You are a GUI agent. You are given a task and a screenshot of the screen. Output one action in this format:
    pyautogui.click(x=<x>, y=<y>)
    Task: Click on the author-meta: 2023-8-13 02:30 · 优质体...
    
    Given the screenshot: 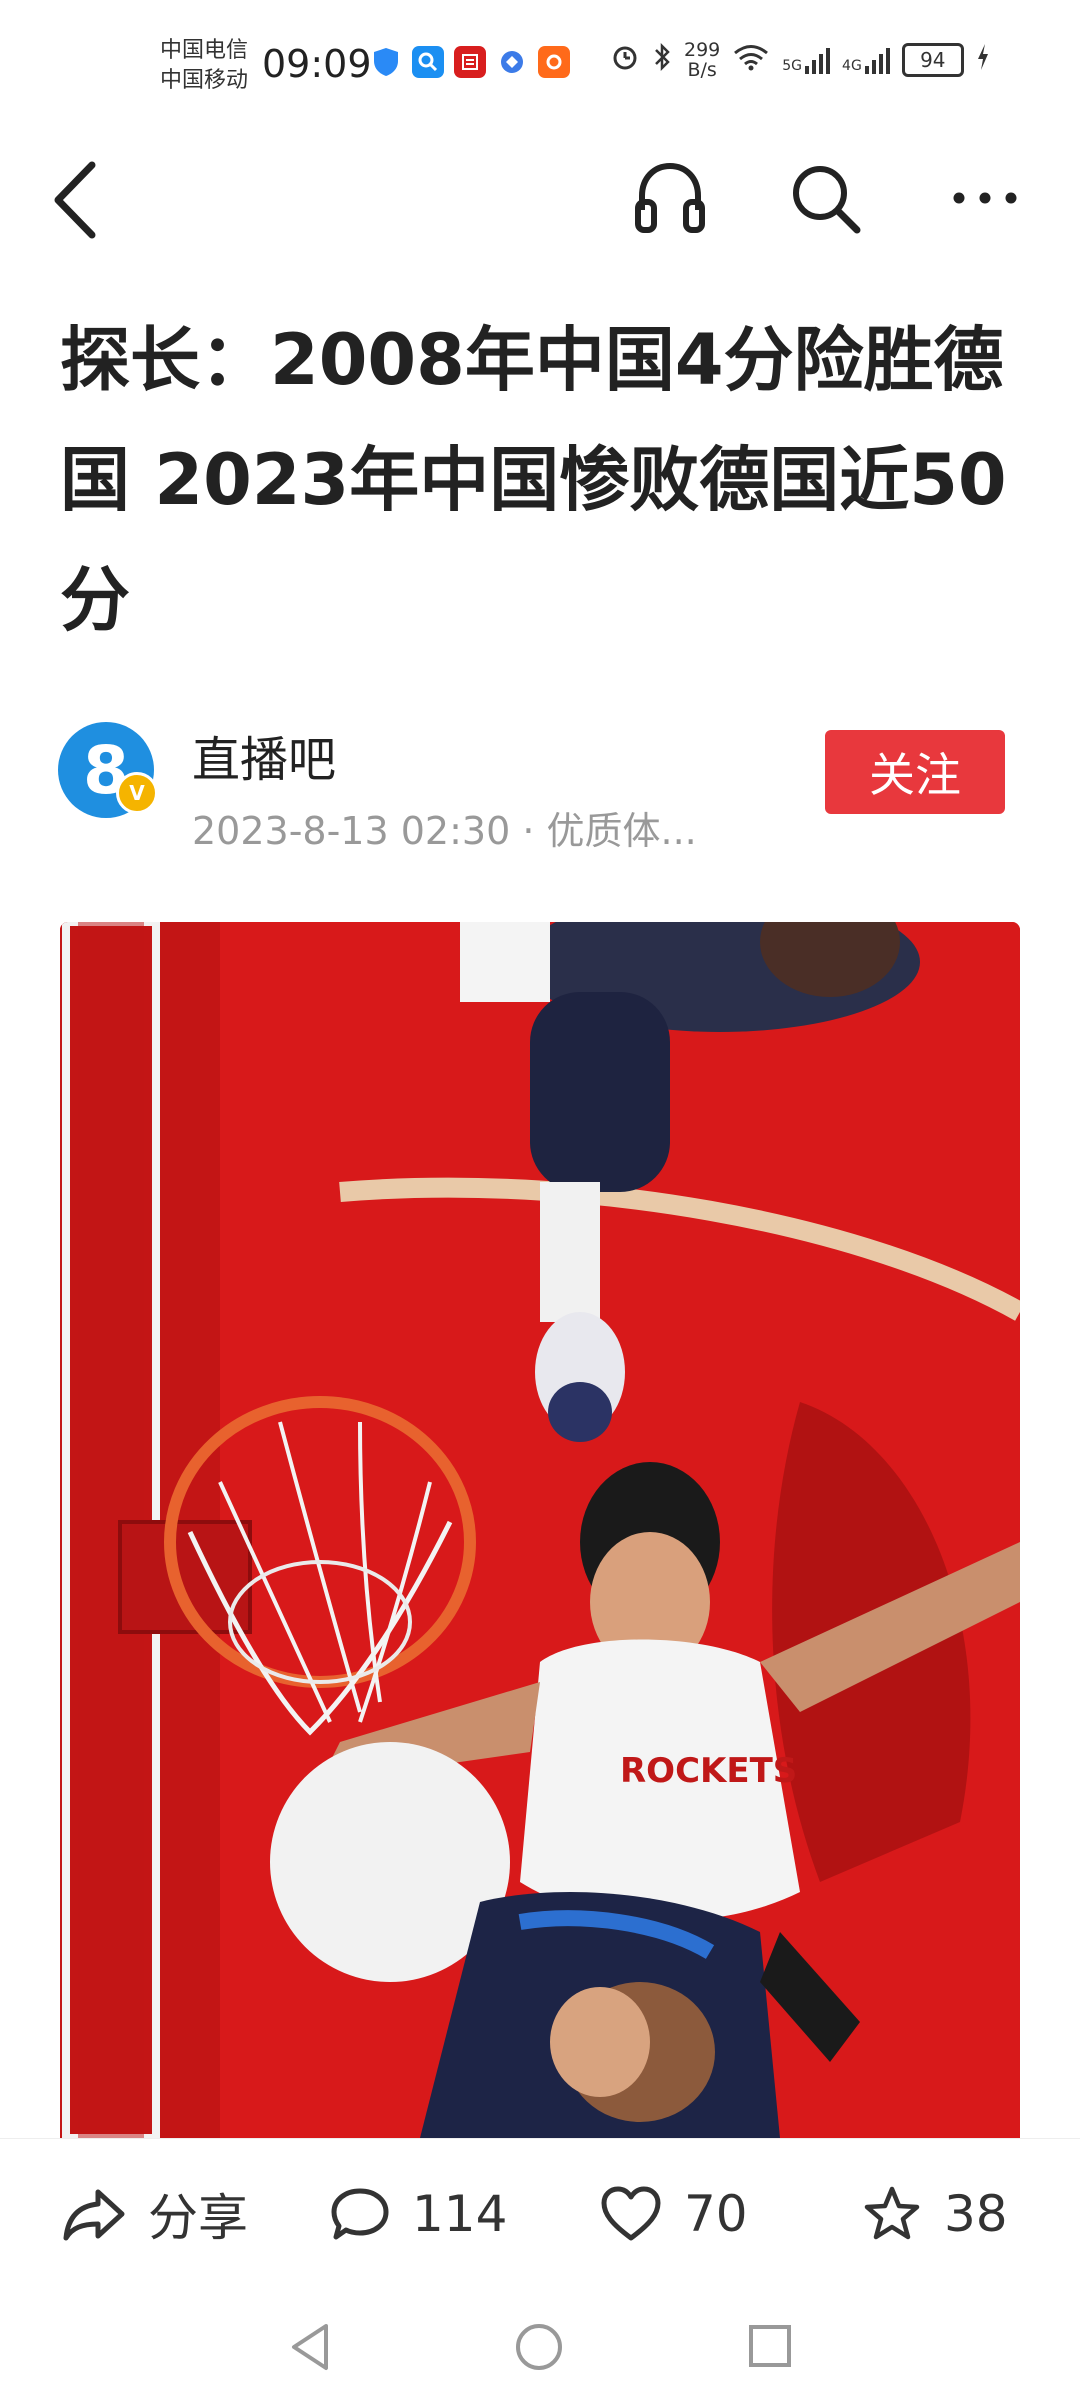 What is the action you would take?
    pyautogui.click(x=444, y=831)
    